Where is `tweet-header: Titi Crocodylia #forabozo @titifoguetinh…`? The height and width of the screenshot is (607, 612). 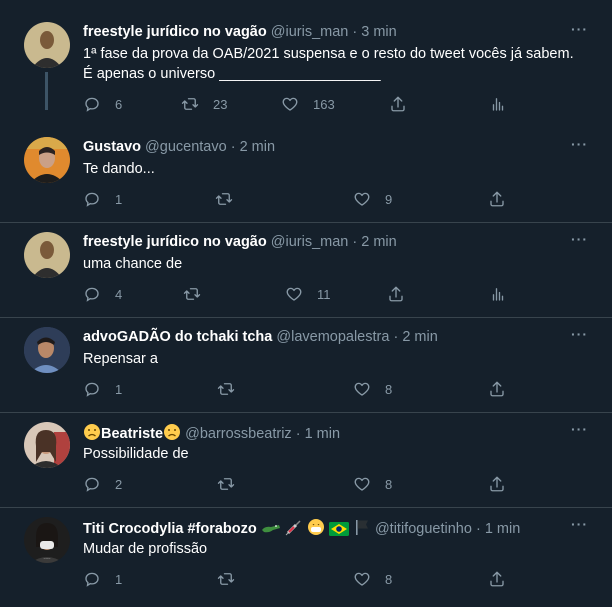 tweet-header: Titi Crocodylia #forabozo @titifoguetinh… is located at coordinates (301, 528).